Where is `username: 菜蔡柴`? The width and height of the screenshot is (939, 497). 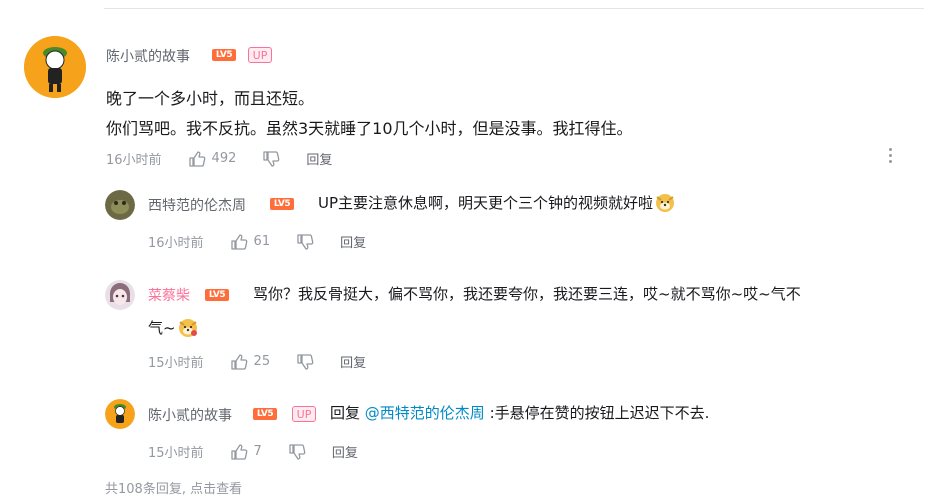 username: 菜蔡柴 is located at coordinates (169, 295).